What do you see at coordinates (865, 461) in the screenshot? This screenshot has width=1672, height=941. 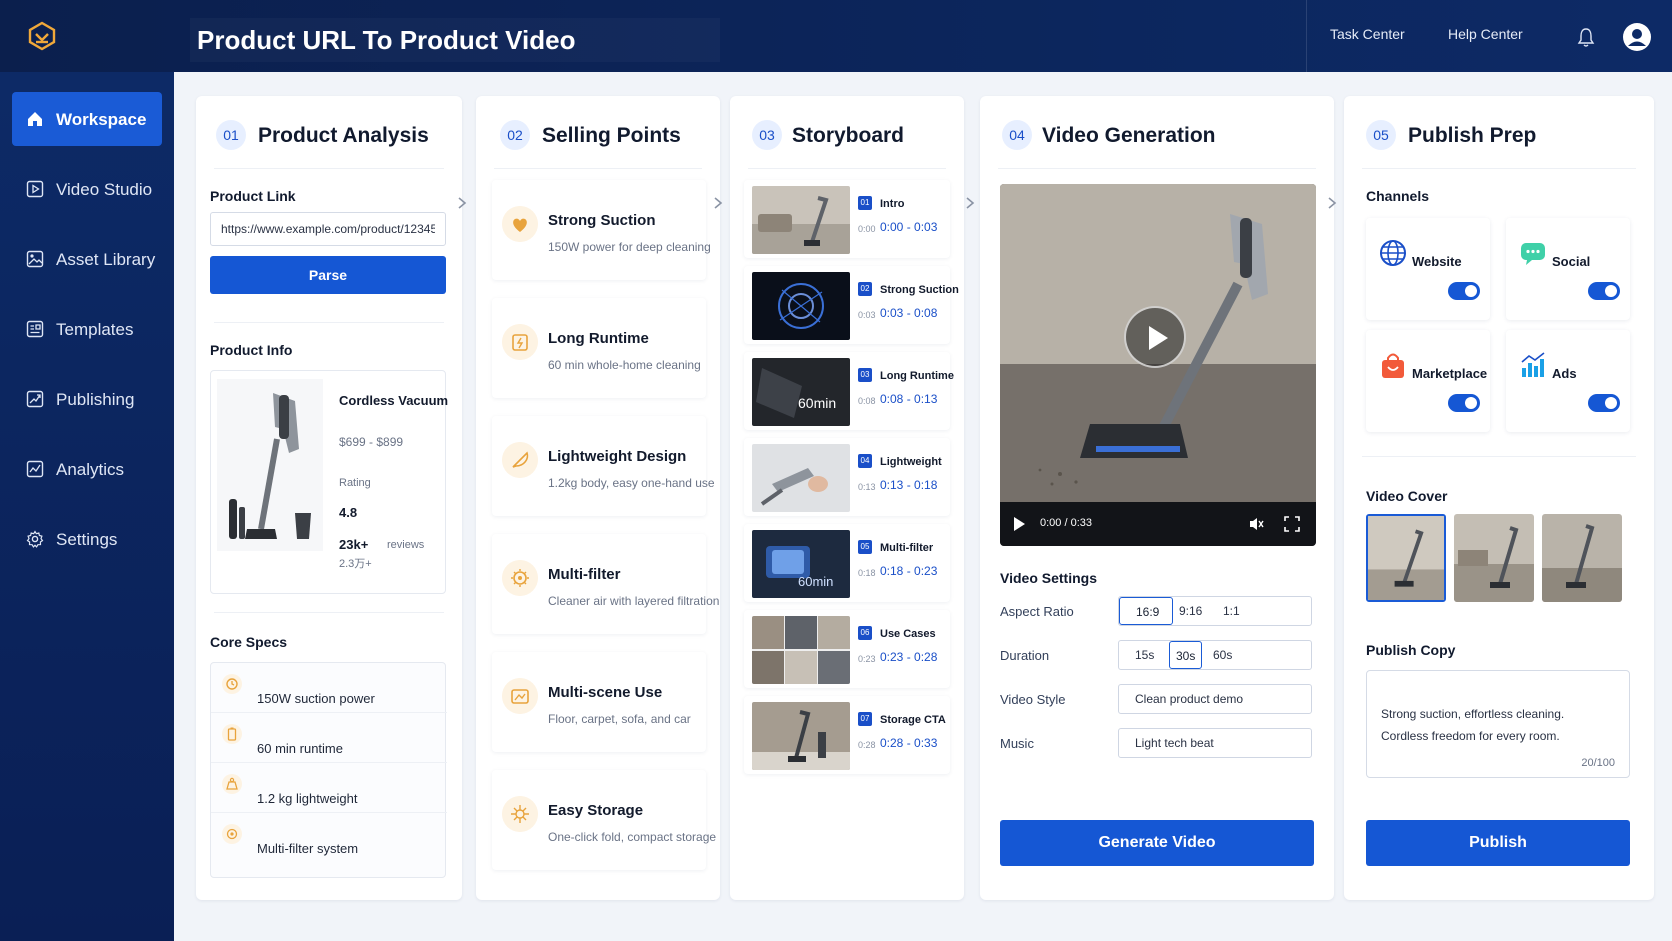 I see `scene-number: 04` at bounding box center [865, 461].